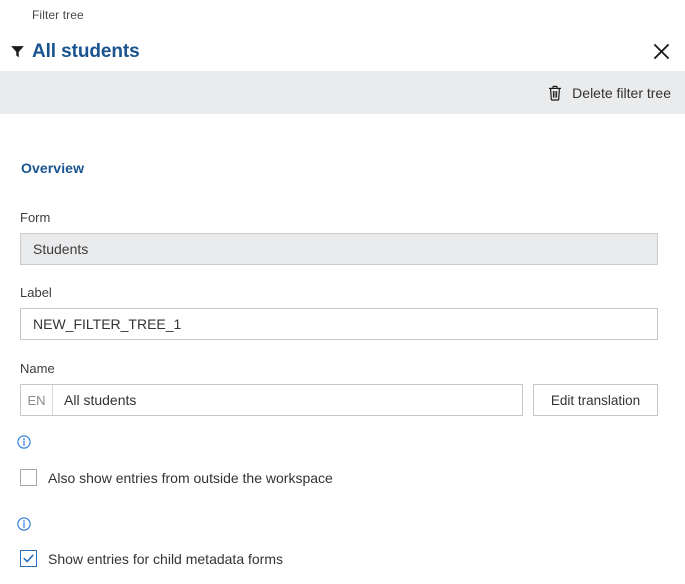 Image resolution: width=685 pixels, height=584 pixels. I want to click on delete-filter-tree-button: Delete filter tree, so click(609, 92).